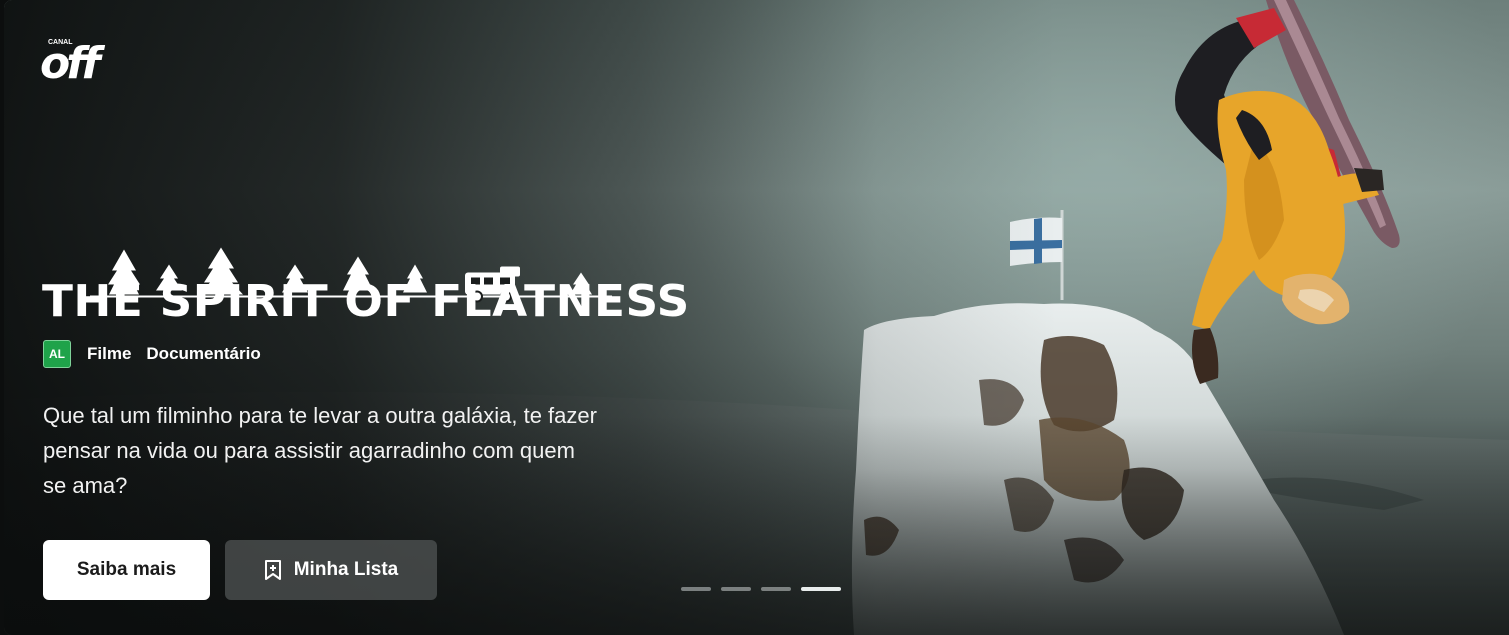  I want to click on carousel-indicators, so click(761, 589).